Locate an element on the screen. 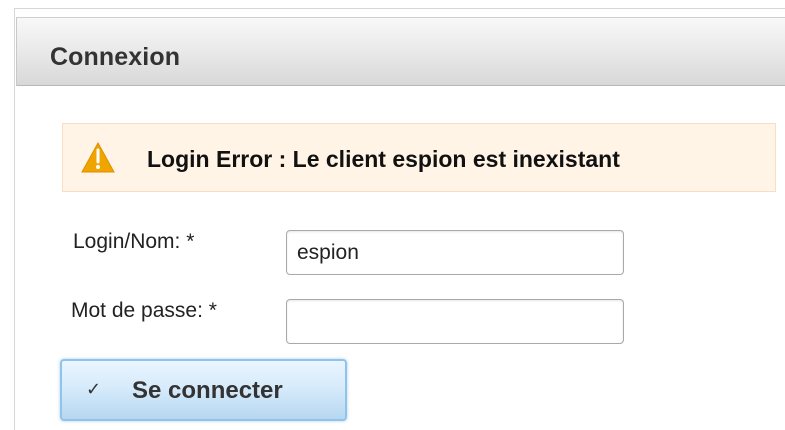 The image size is (785, 430). panel-title: Connexion is located at coordinates (115, 57).